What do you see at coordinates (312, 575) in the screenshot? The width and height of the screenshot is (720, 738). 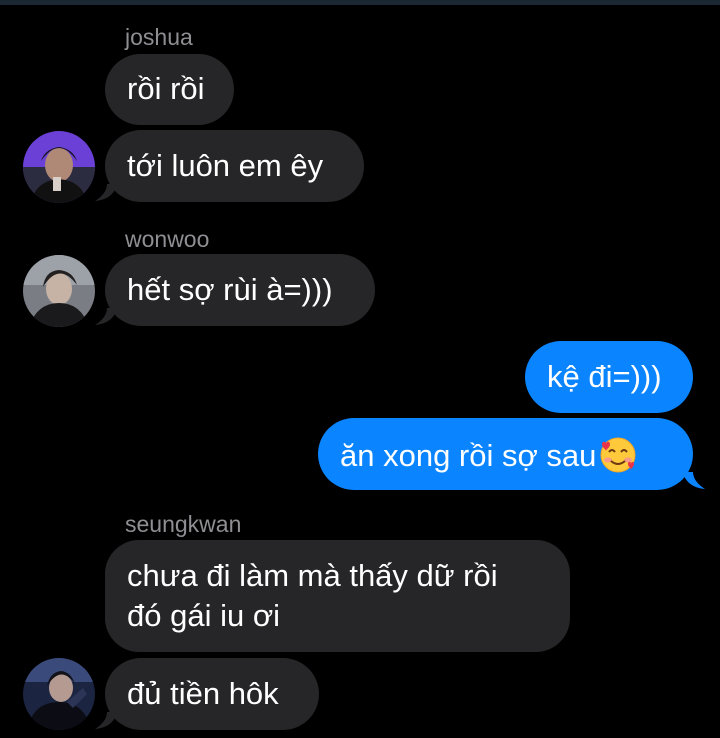 I see `message-text-line: chưa đi làm mà thấy dữ rồi` at bounding box center [312, 575].